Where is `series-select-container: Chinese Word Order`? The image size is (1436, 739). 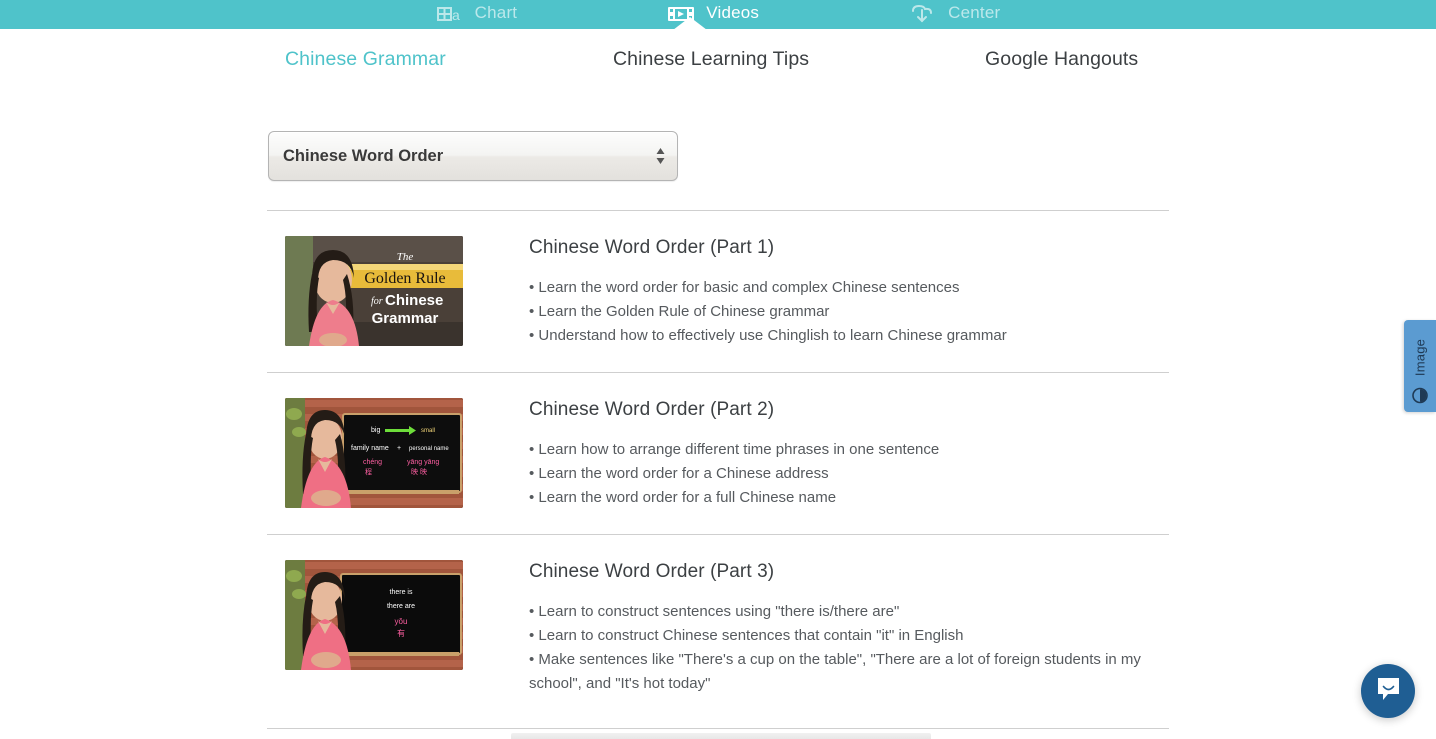 series-select-container: Chinese Word Order is located at coordinates (473, 156).